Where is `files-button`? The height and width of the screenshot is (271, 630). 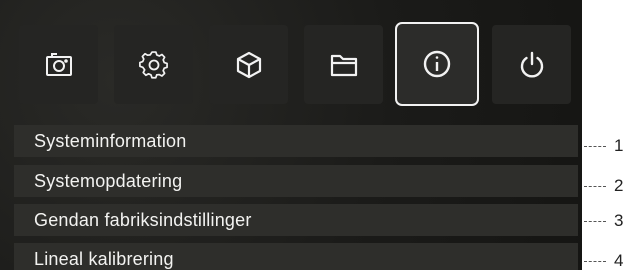 files-button is located at coordinates (343, 64).